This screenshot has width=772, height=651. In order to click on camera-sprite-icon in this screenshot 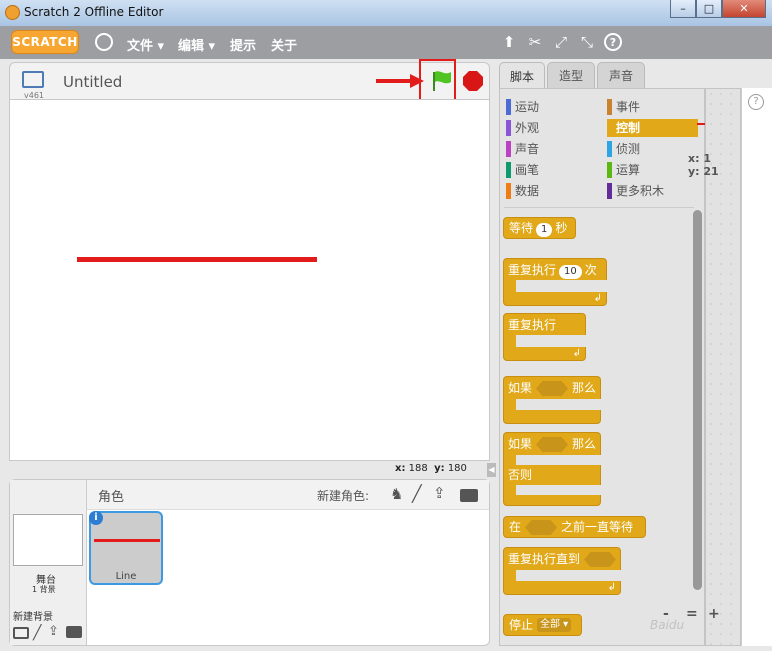, I will do `click(469, 495)`.